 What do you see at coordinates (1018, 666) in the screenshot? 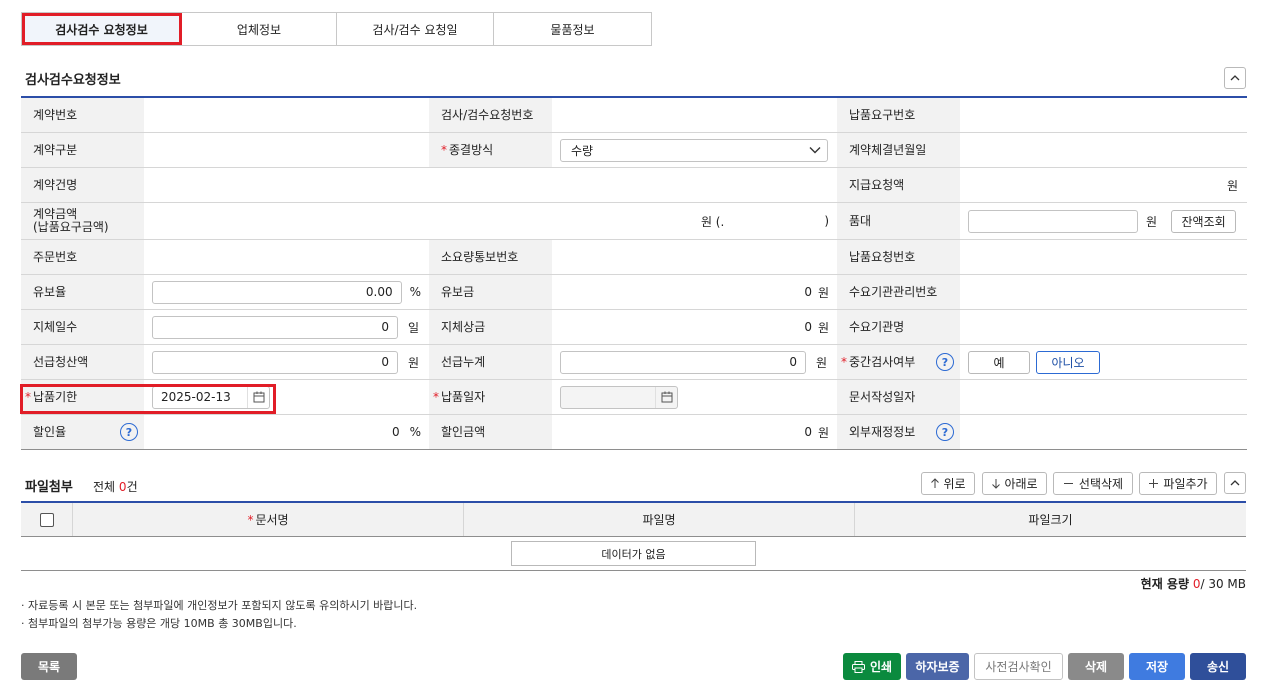
I see `precheck-button: 사전검사확인` at bounding box center [1018, 666].